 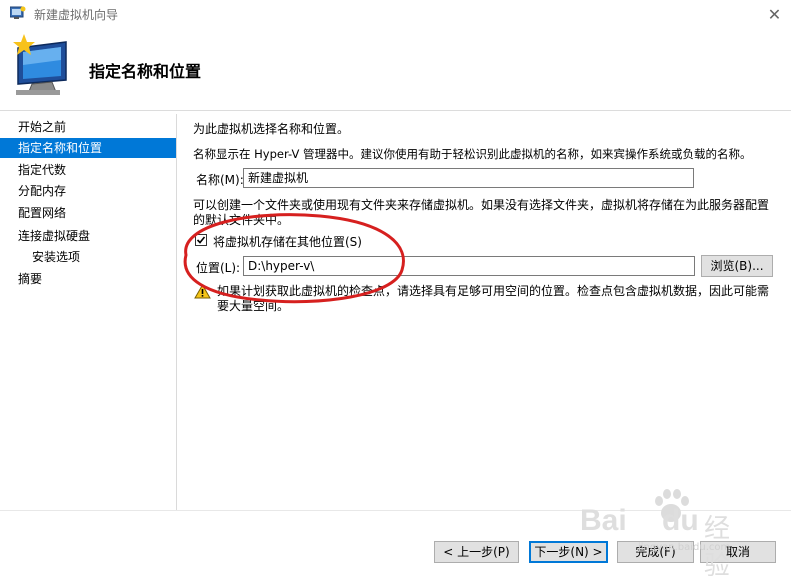 What do you see at coordinates (88, 213) in the screenshot?
I see `nav-item-network: 配置网络` at bounding box center [88, 213].